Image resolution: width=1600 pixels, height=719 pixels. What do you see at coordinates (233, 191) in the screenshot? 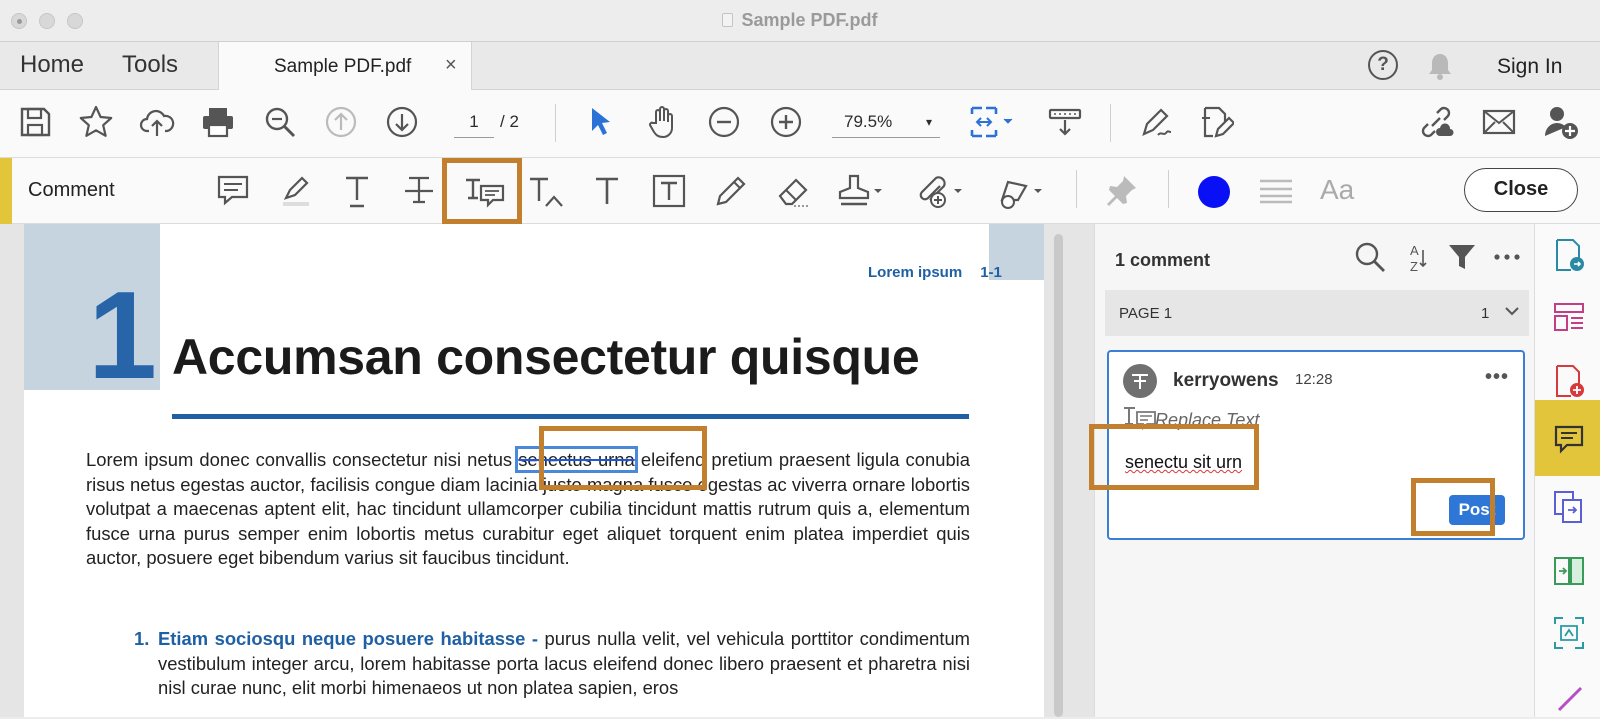
I see `sticky-note-icon` at bounding box center [233, 191].